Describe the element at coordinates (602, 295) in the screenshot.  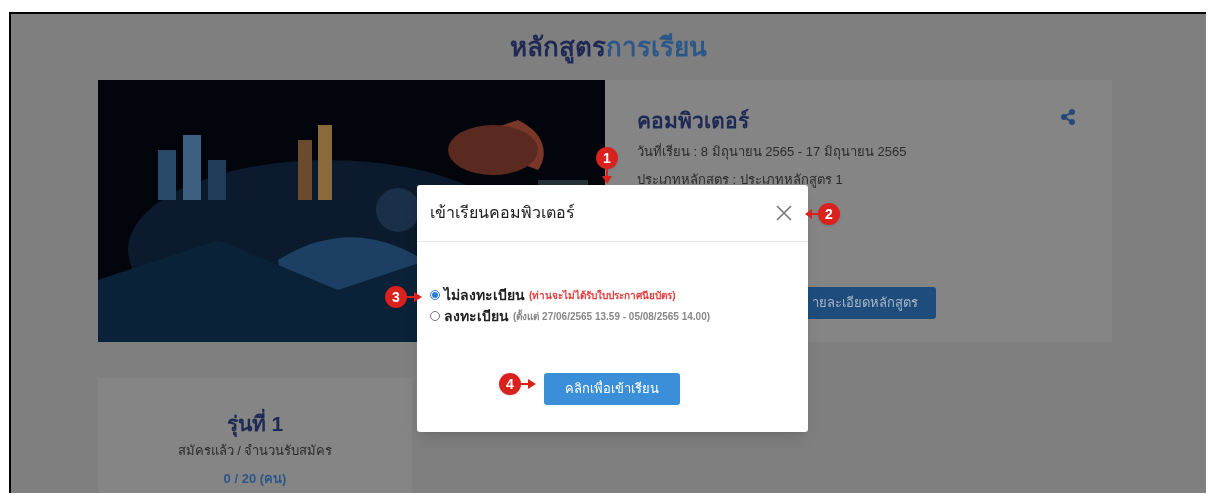
I see `option-note: (ท่านจะไม่ได้รับใบประกาศนียบัตร)` at that location.